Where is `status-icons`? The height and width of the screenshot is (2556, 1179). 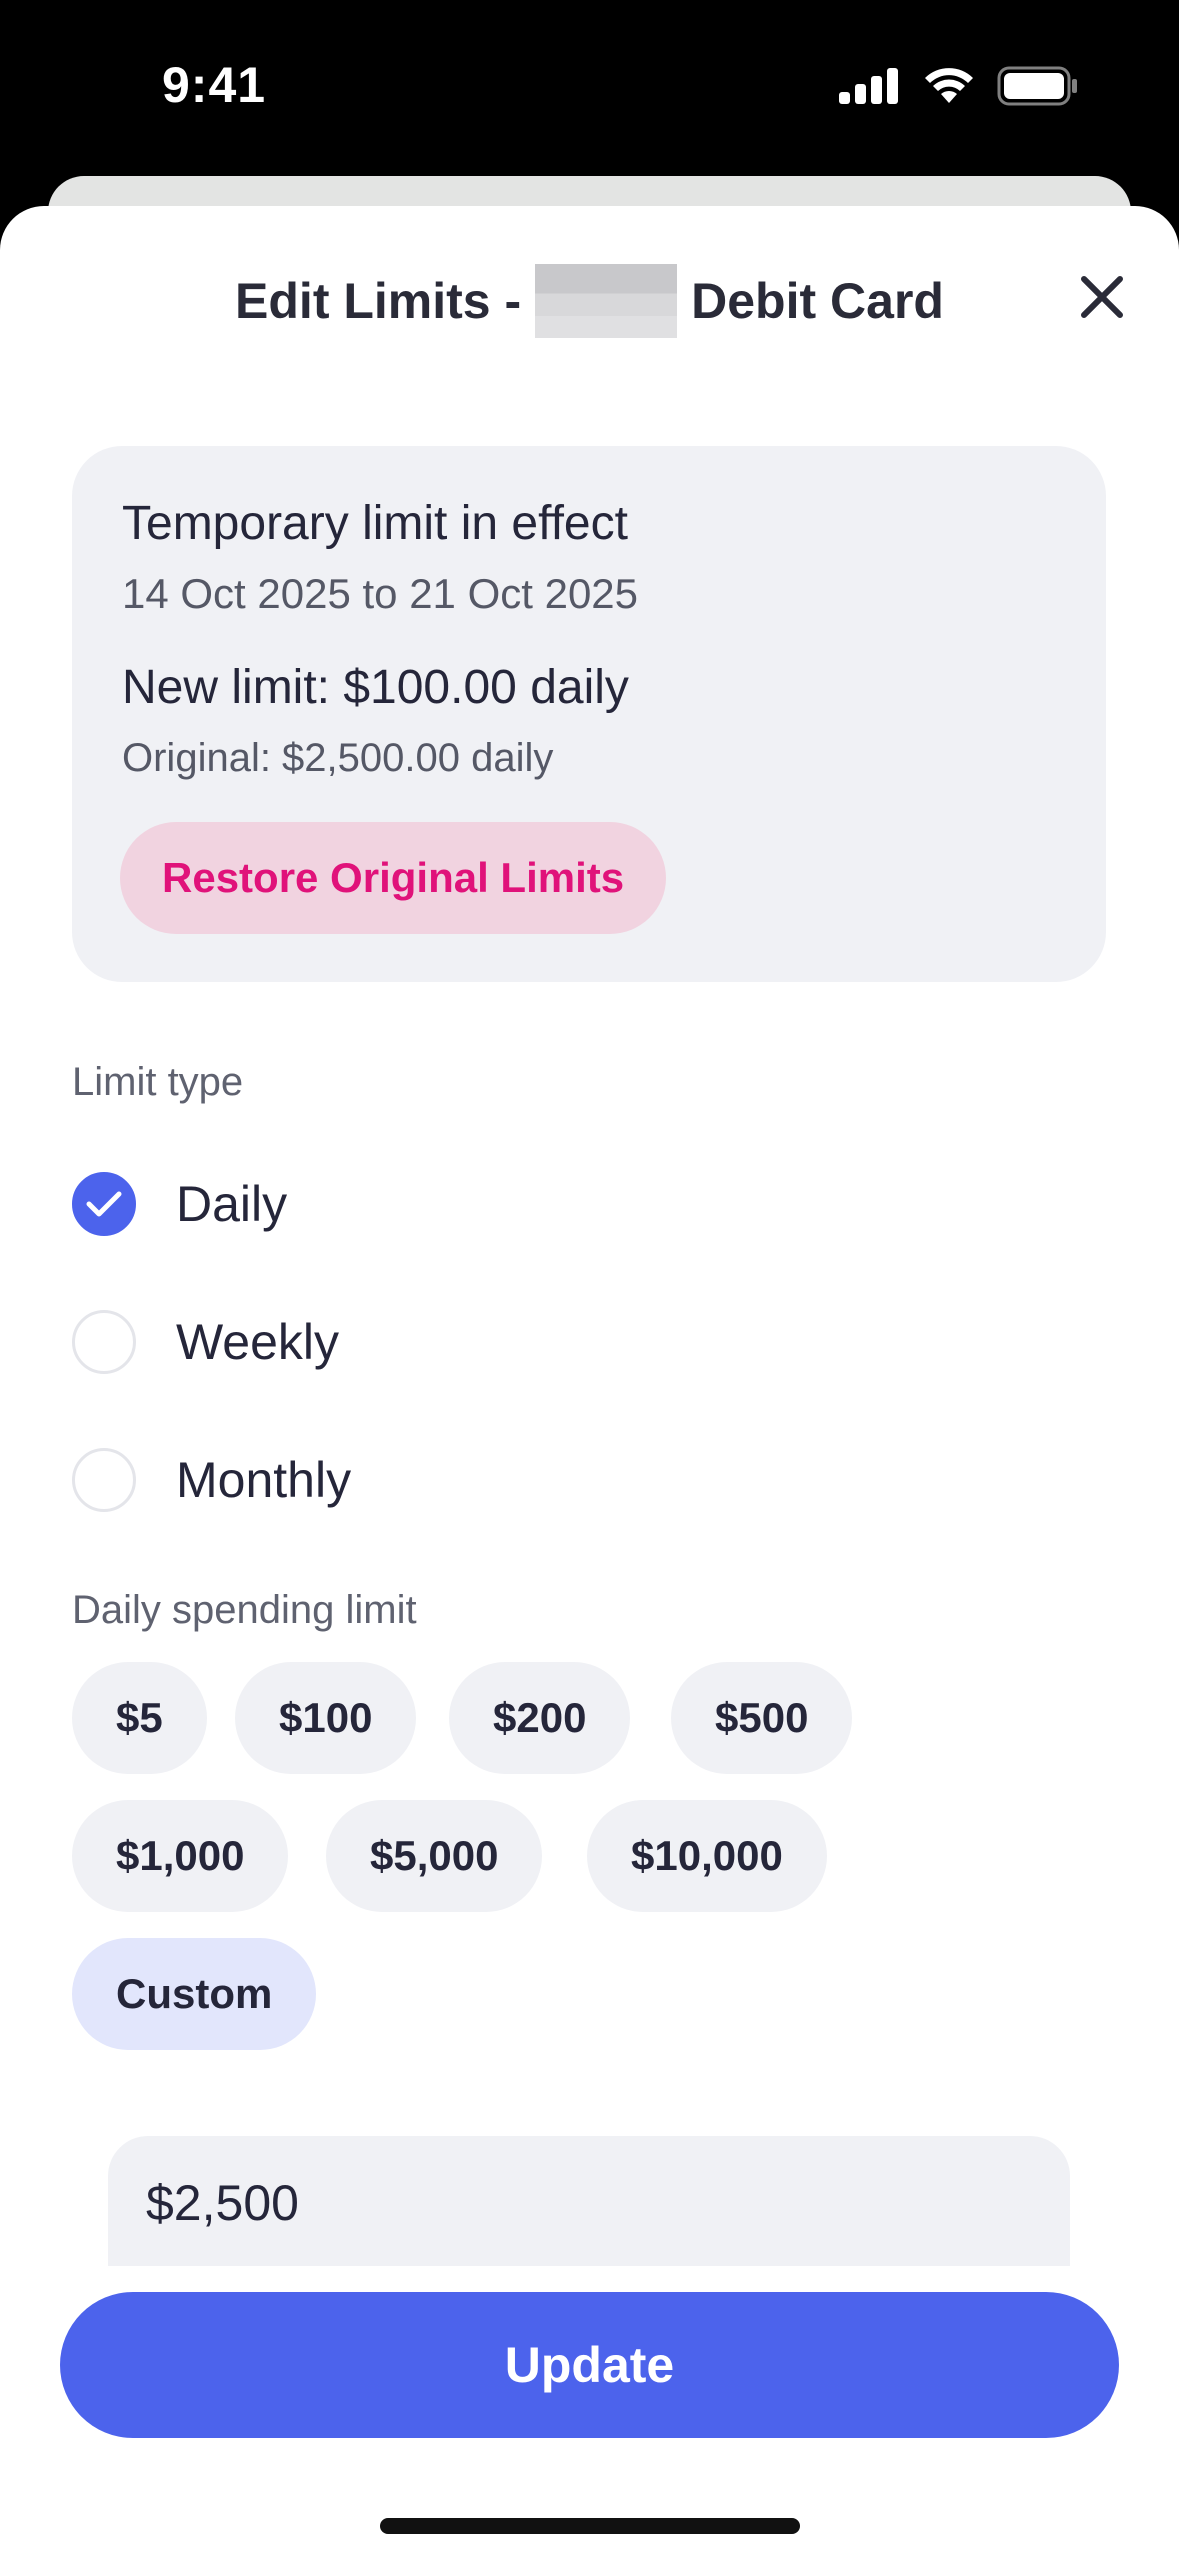
status-icons is located at coordinates (959, 86).